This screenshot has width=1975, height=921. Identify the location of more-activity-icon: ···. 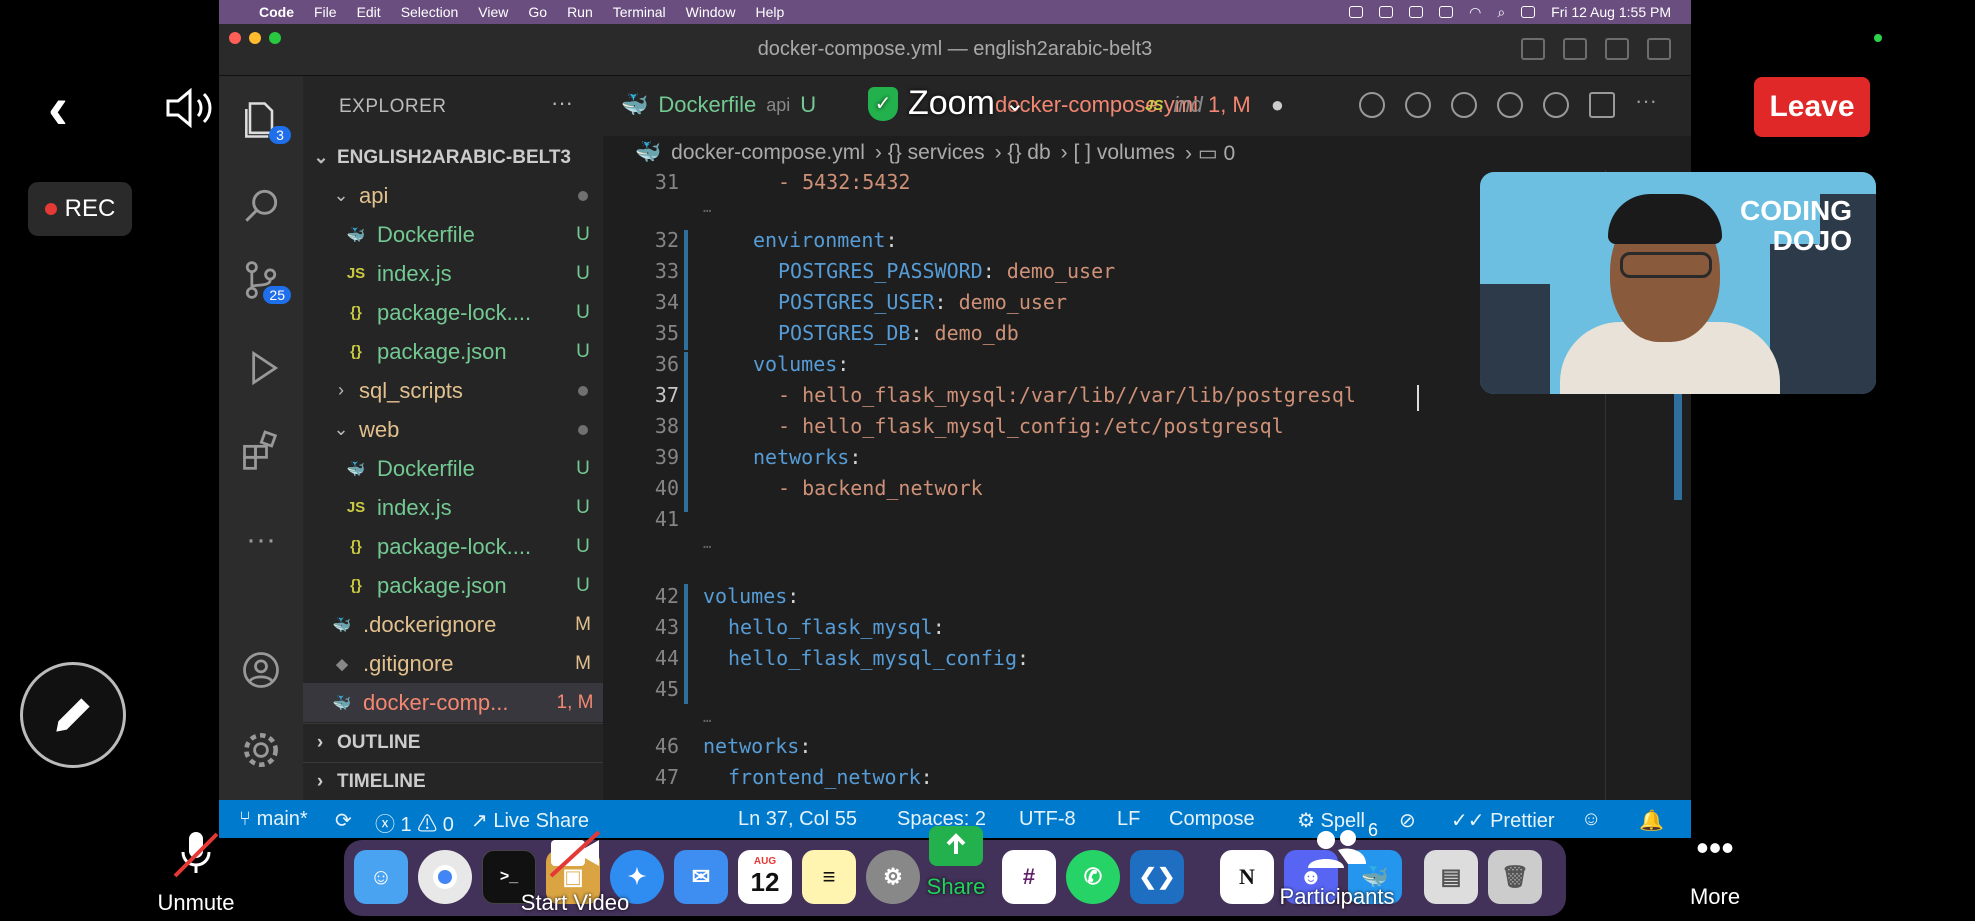
(261, 540).